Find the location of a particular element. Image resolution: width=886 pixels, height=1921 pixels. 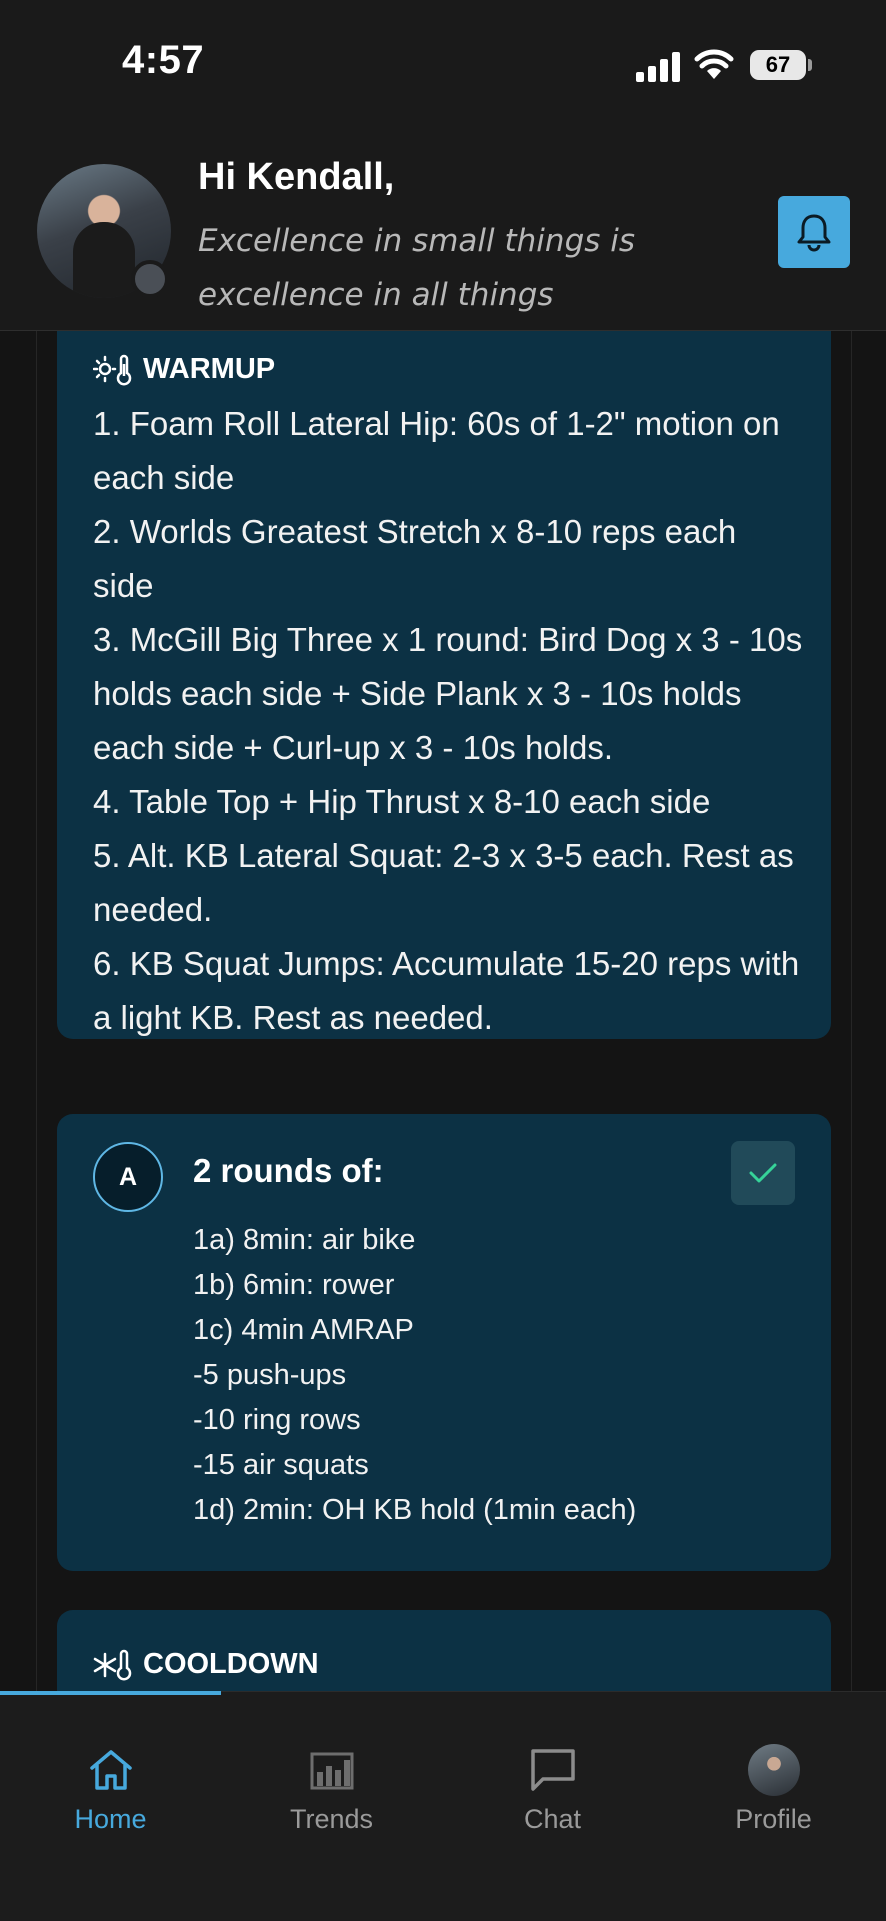

bar-chart-icon is located at coordinates (331, 1771).